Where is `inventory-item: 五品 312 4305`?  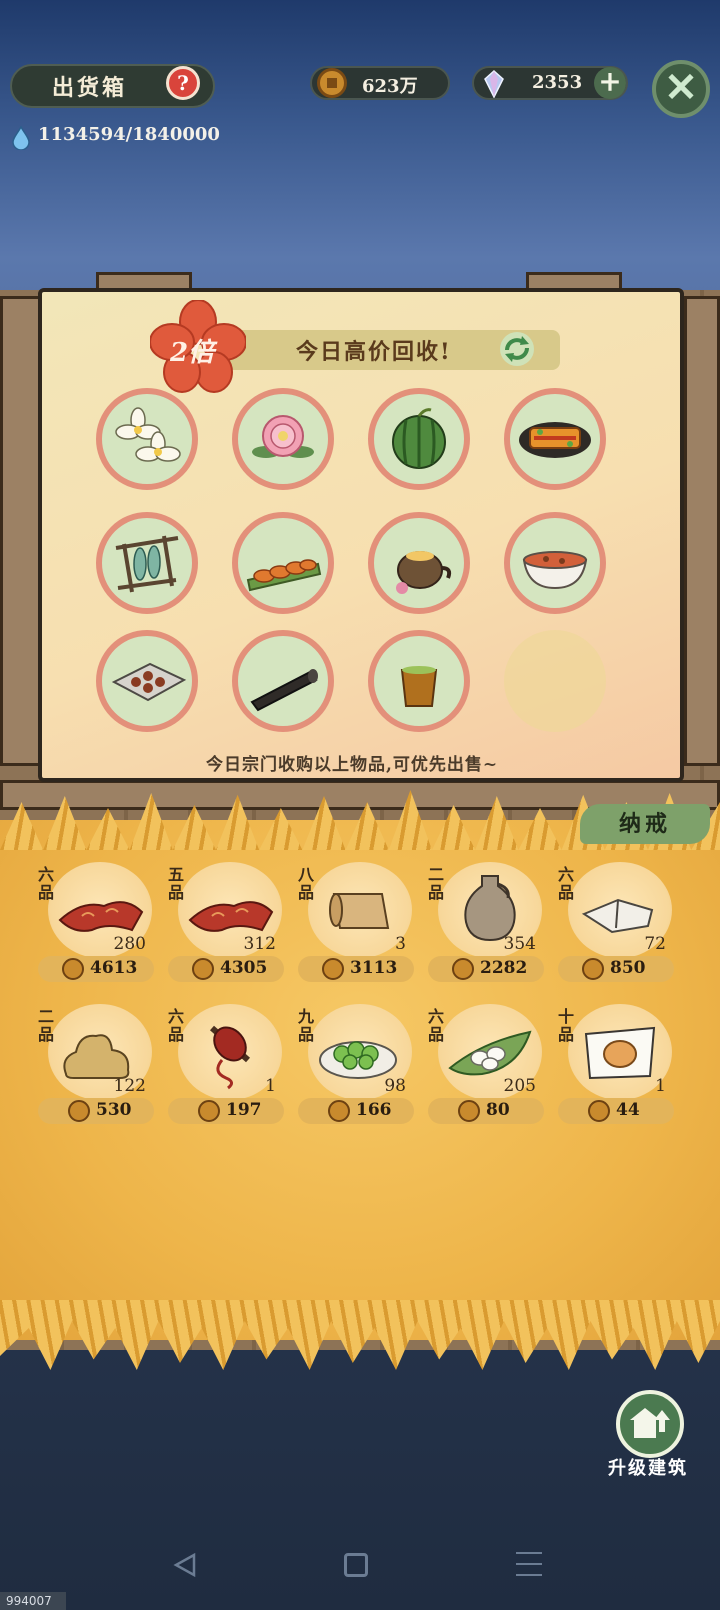 inventory-item: 五品 312 4305 is located at coordinates (228, 937).